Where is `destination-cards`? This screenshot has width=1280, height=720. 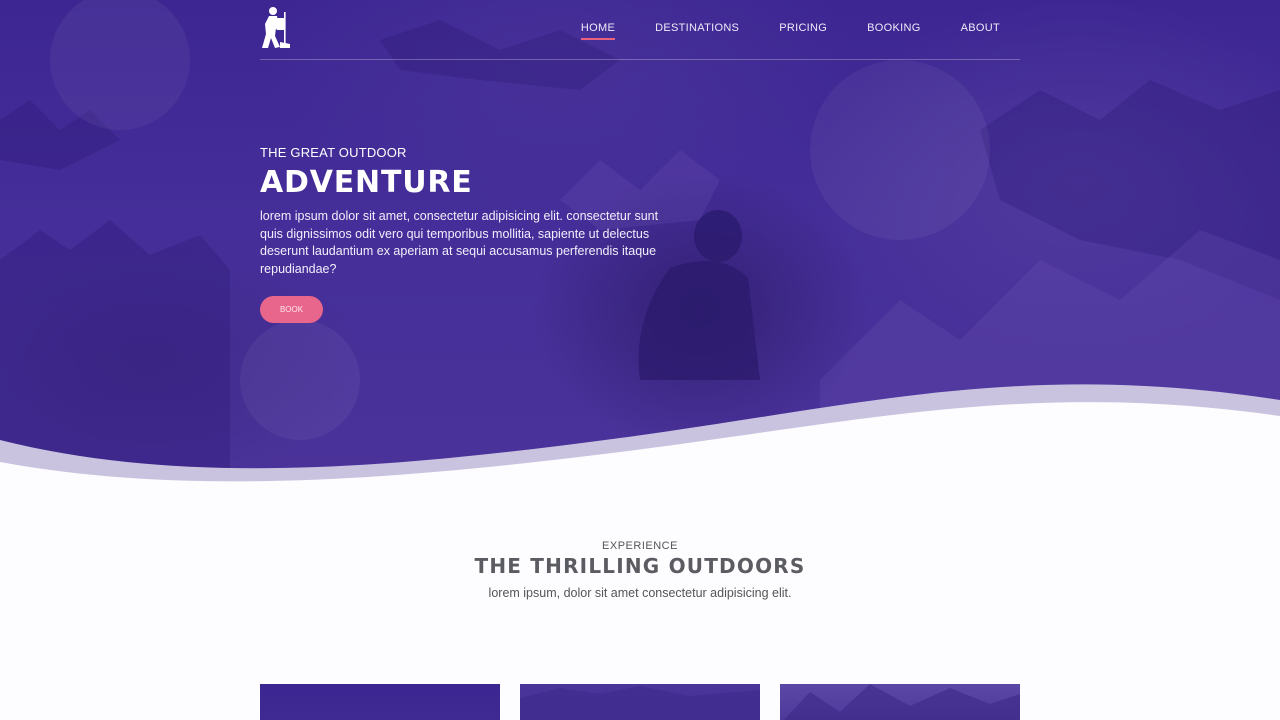 destination-cards is located at coordinates (640, 702).